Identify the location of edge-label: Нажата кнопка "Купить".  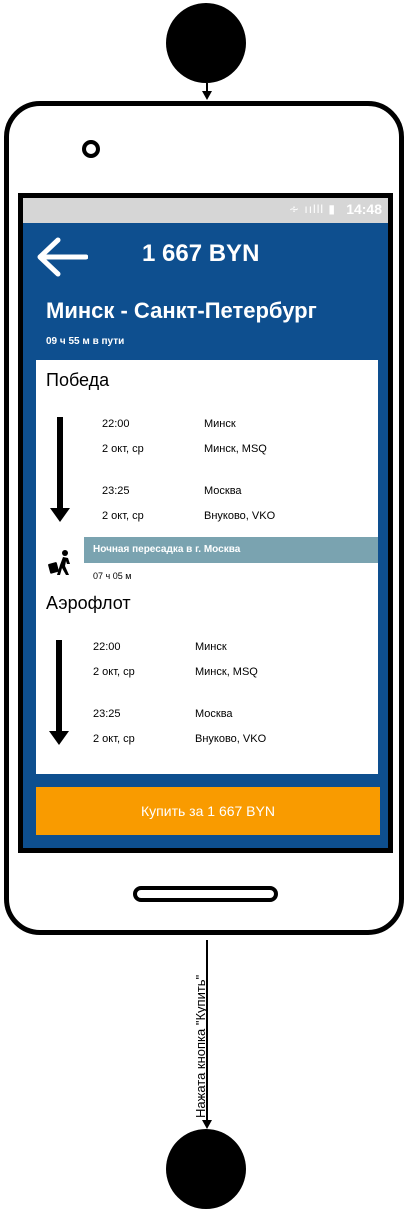
(200, 1046).